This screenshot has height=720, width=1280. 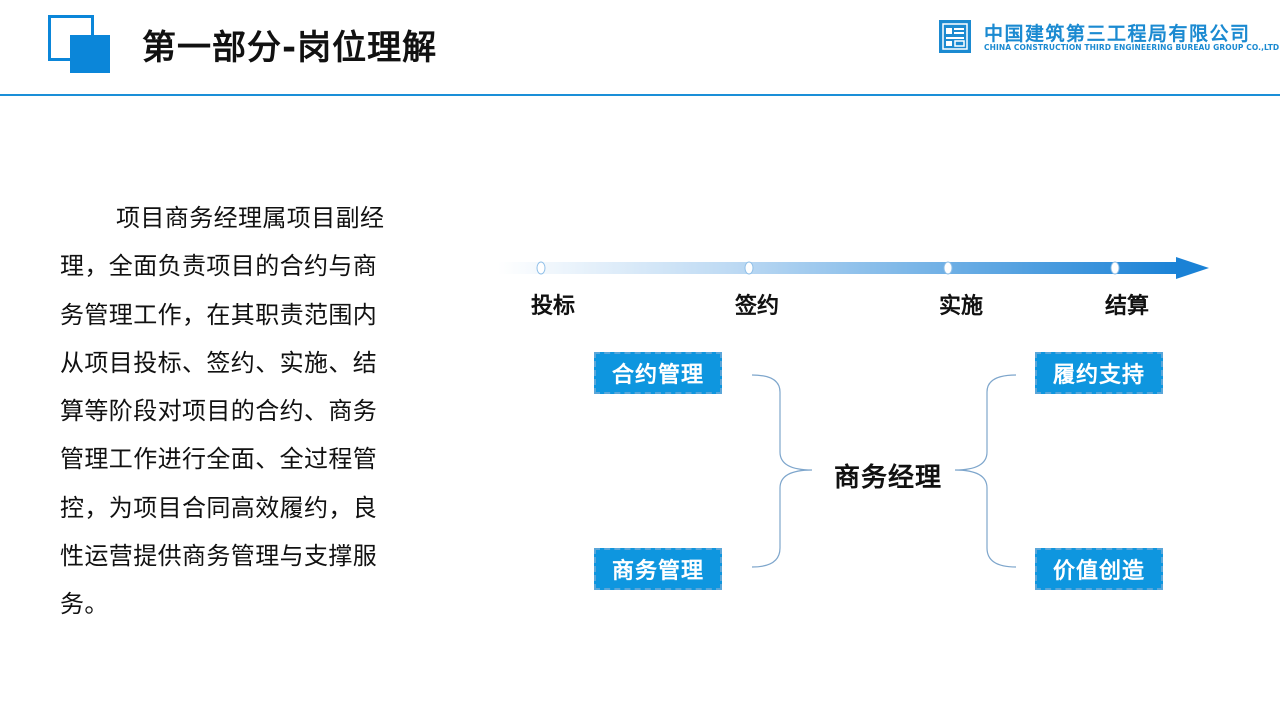 What do you see at coordinates (1192, 268) in the screenshot?
I see `timeline-arrowhead` at bounding box center [1192, 268].